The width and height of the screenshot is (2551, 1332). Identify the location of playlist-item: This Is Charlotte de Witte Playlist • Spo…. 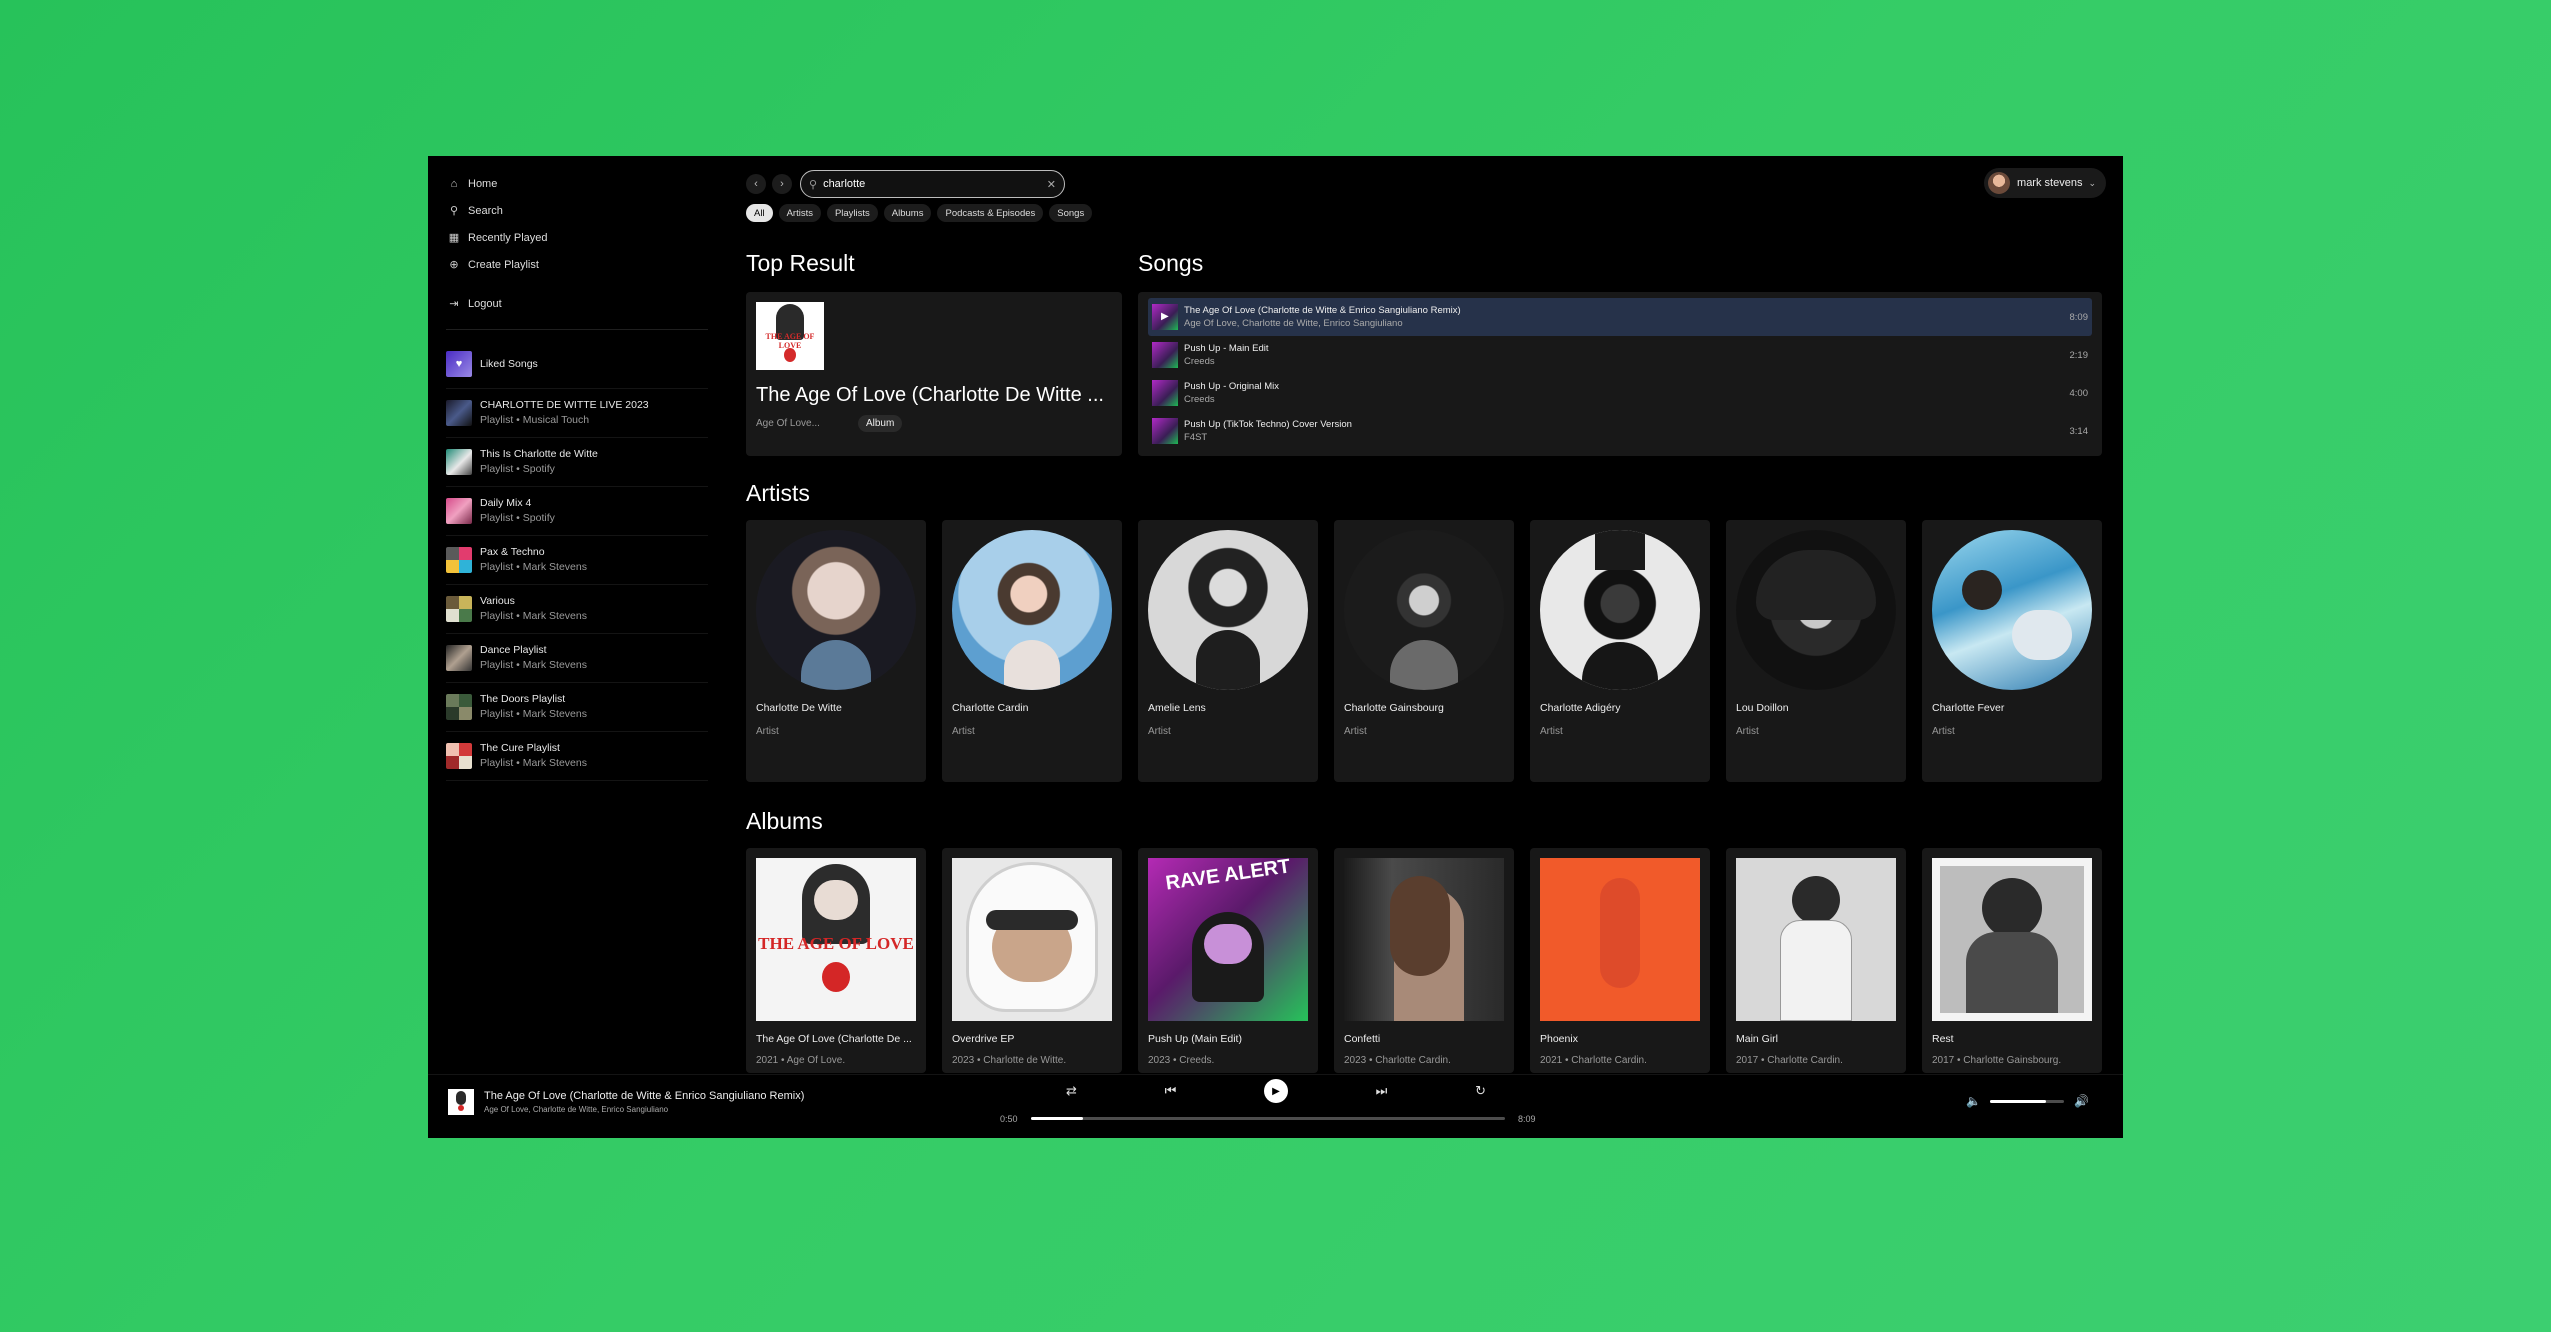
(577, 462).